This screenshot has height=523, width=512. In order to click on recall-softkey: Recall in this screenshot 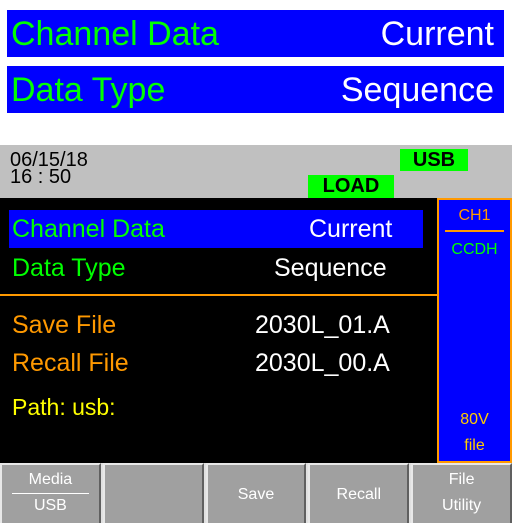, I will do `click(359, 493)`.